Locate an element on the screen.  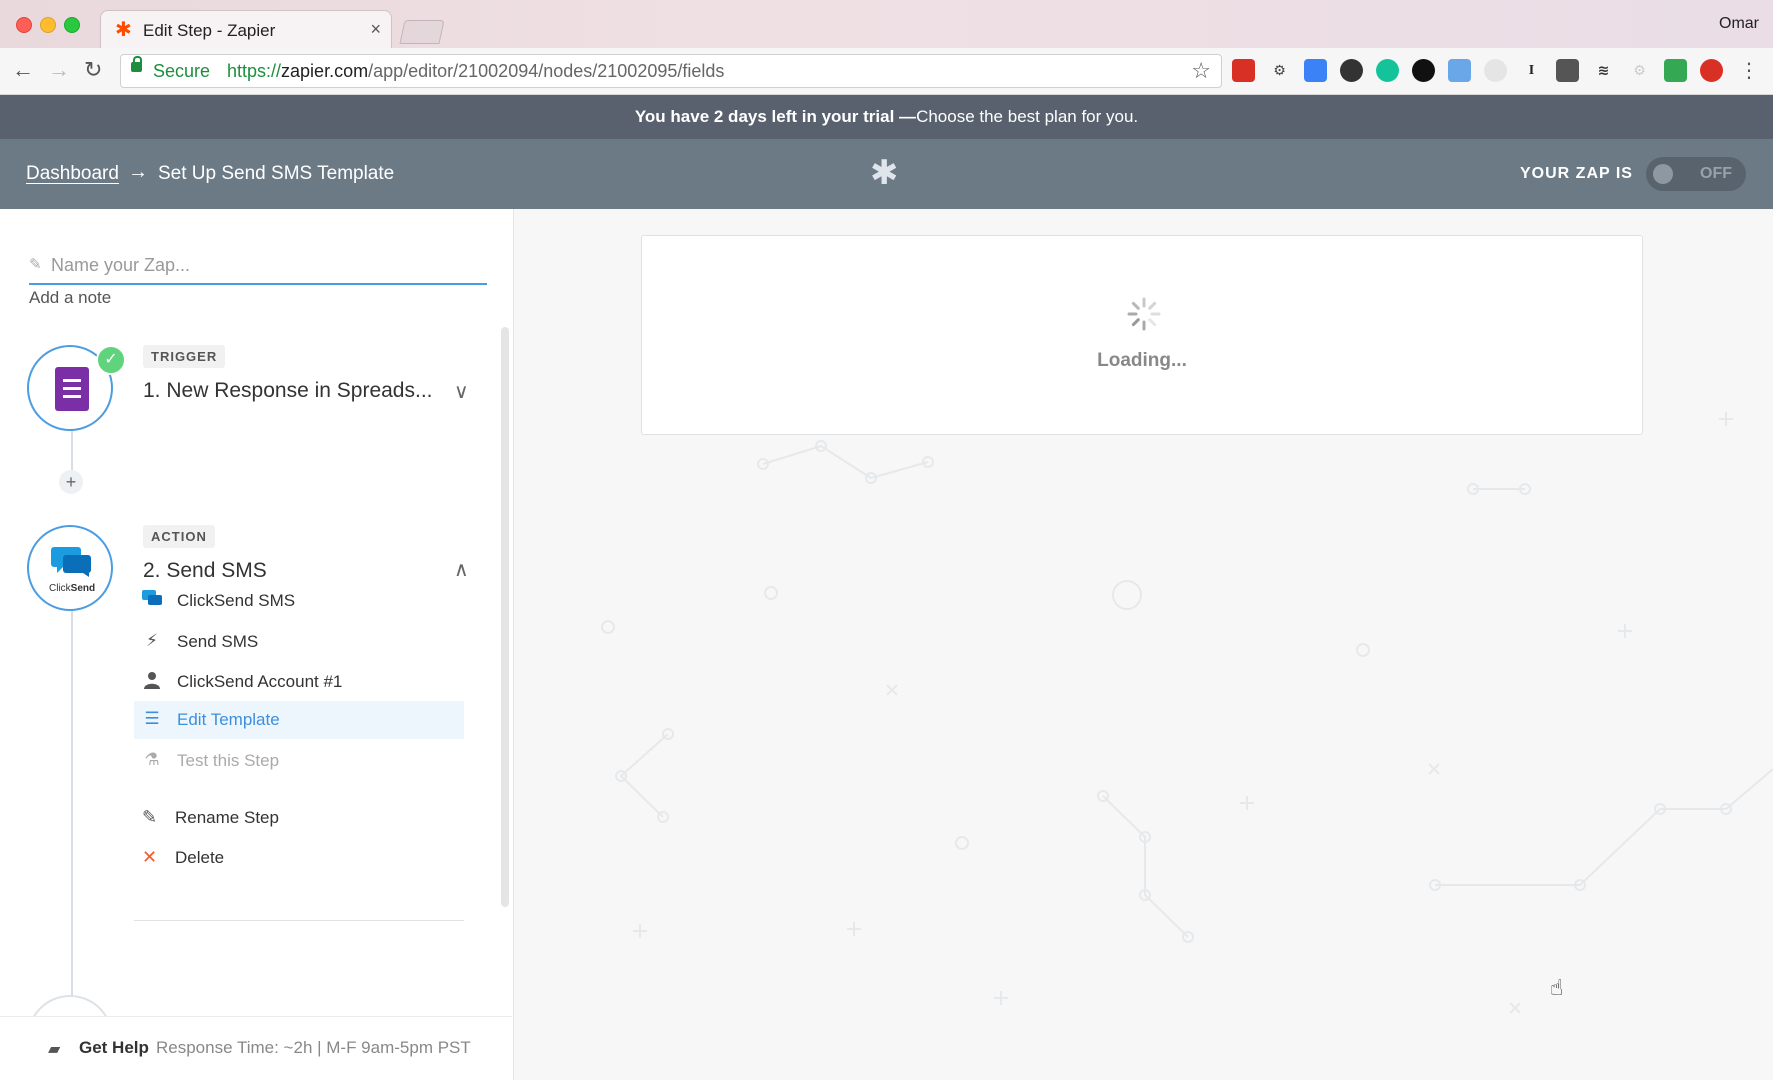
substep-label: ClickSend Account #1 is located at coordinates (260, 681).